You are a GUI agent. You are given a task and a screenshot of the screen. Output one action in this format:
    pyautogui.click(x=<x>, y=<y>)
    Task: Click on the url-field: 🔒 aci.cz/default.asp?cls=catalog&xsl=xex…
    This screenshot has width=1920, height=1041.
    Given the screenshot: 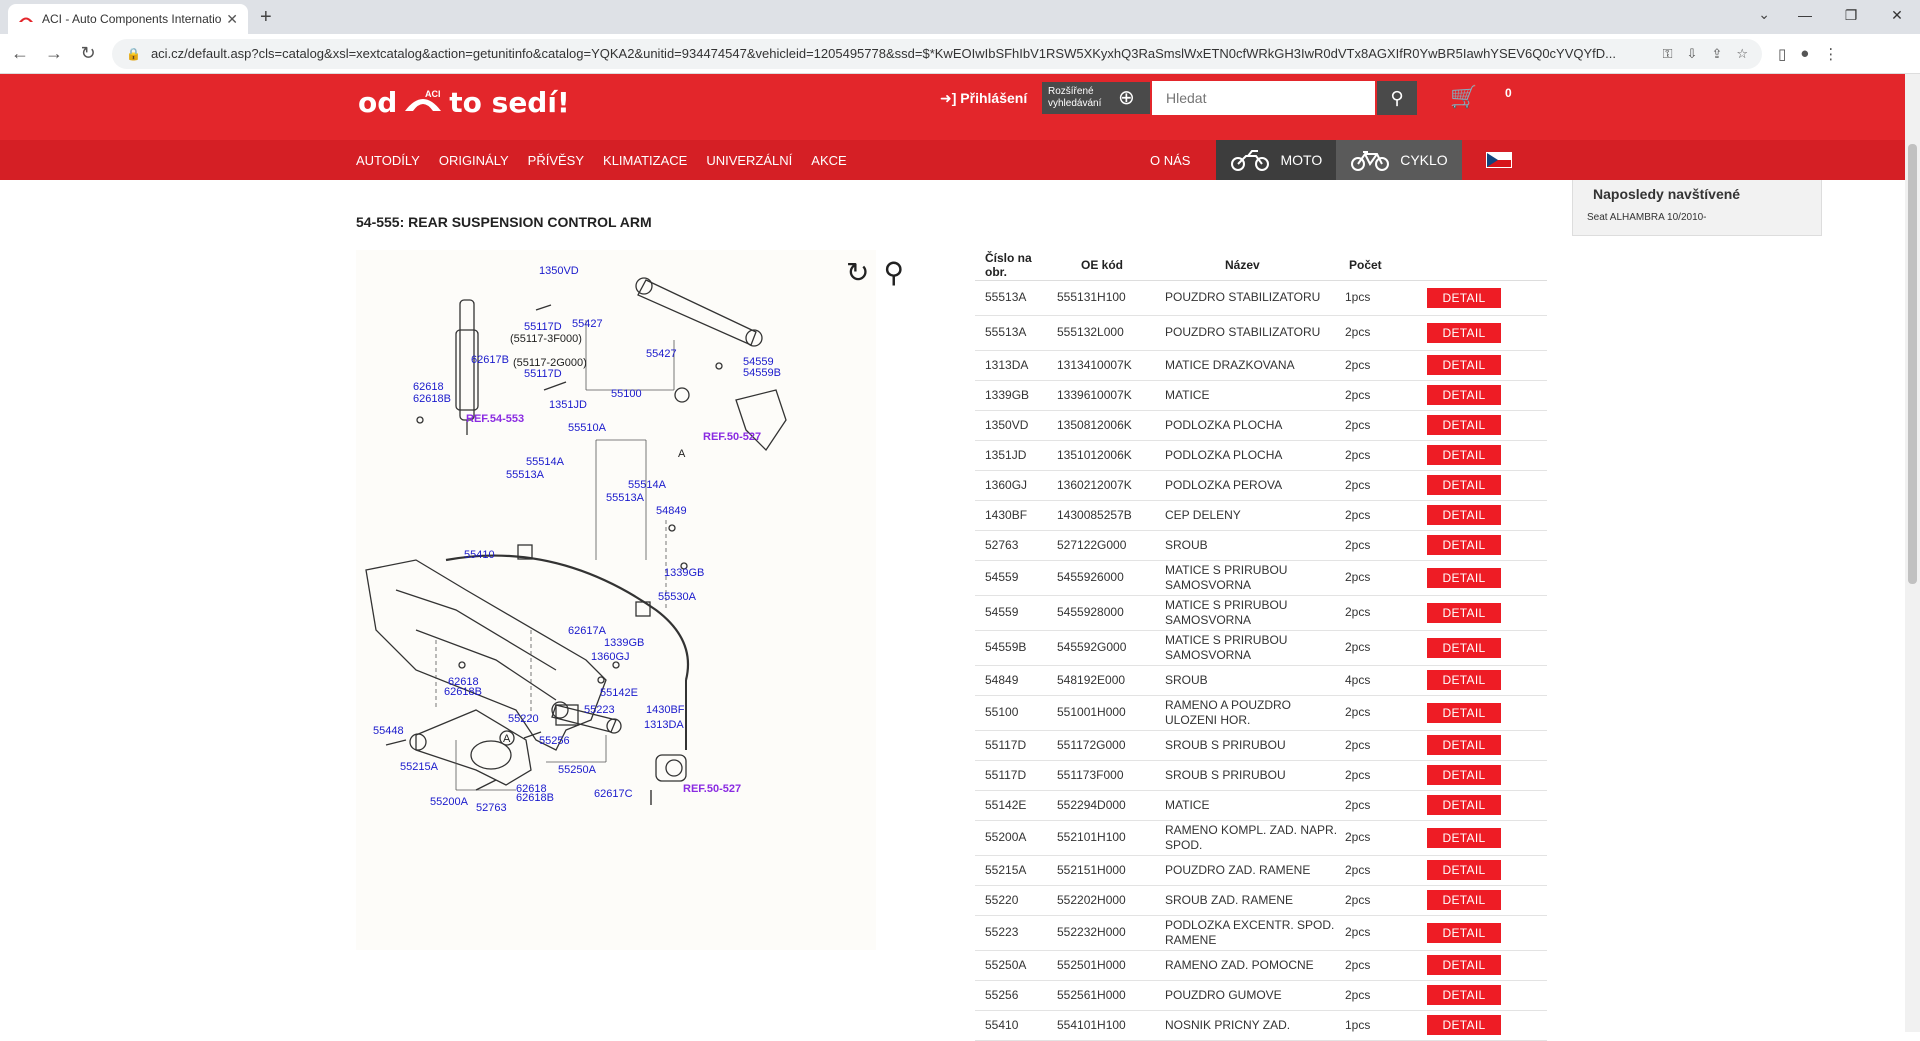 What is the action you would take?
    pyautogui.click(x=937, y=53)
    